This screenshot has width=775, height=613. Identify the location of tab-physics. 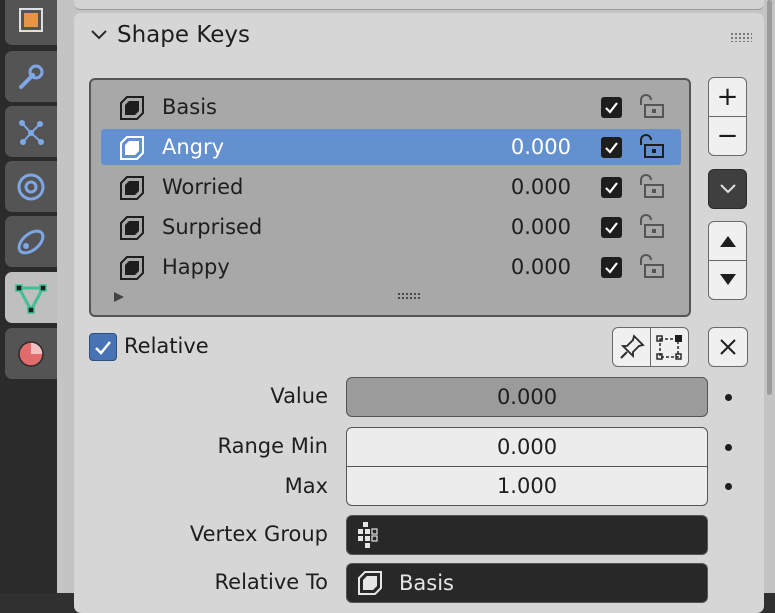
(31, 186).